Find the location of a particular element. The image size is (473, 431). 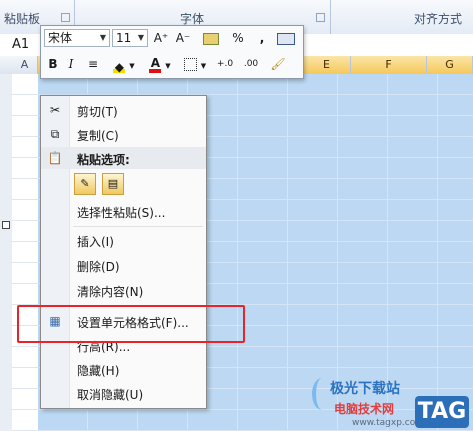

format-painter-button: 🖌 is located at coordinates (278, 64).